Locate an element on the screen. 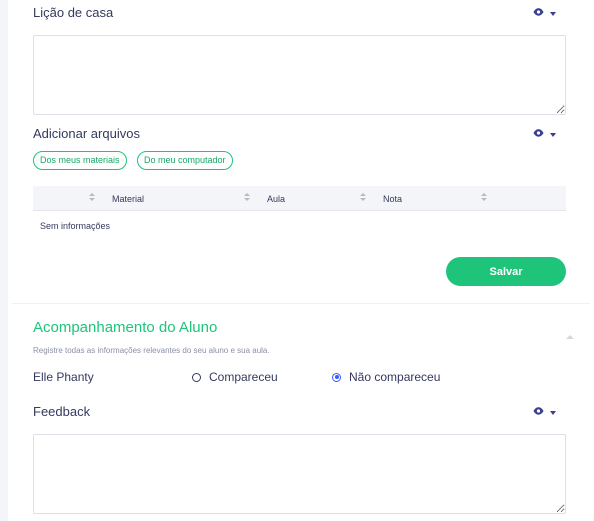  empty-table-message: Sem informações is located at coordinates (75, 226).